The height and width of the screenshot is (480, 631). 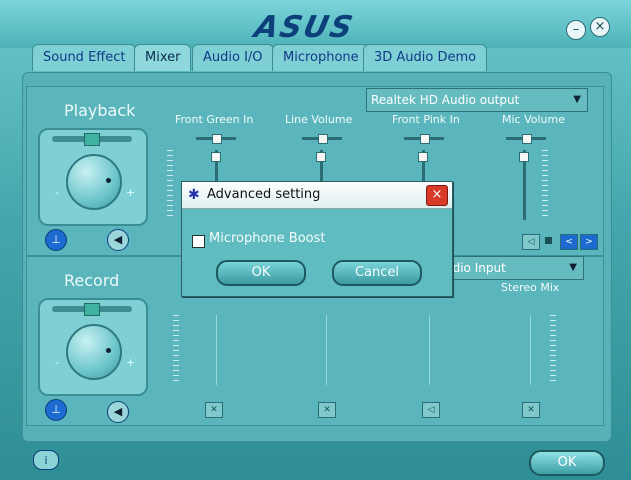 I want to click on tab-sound-effect: Sound Effect, so click(x=84, y=57).